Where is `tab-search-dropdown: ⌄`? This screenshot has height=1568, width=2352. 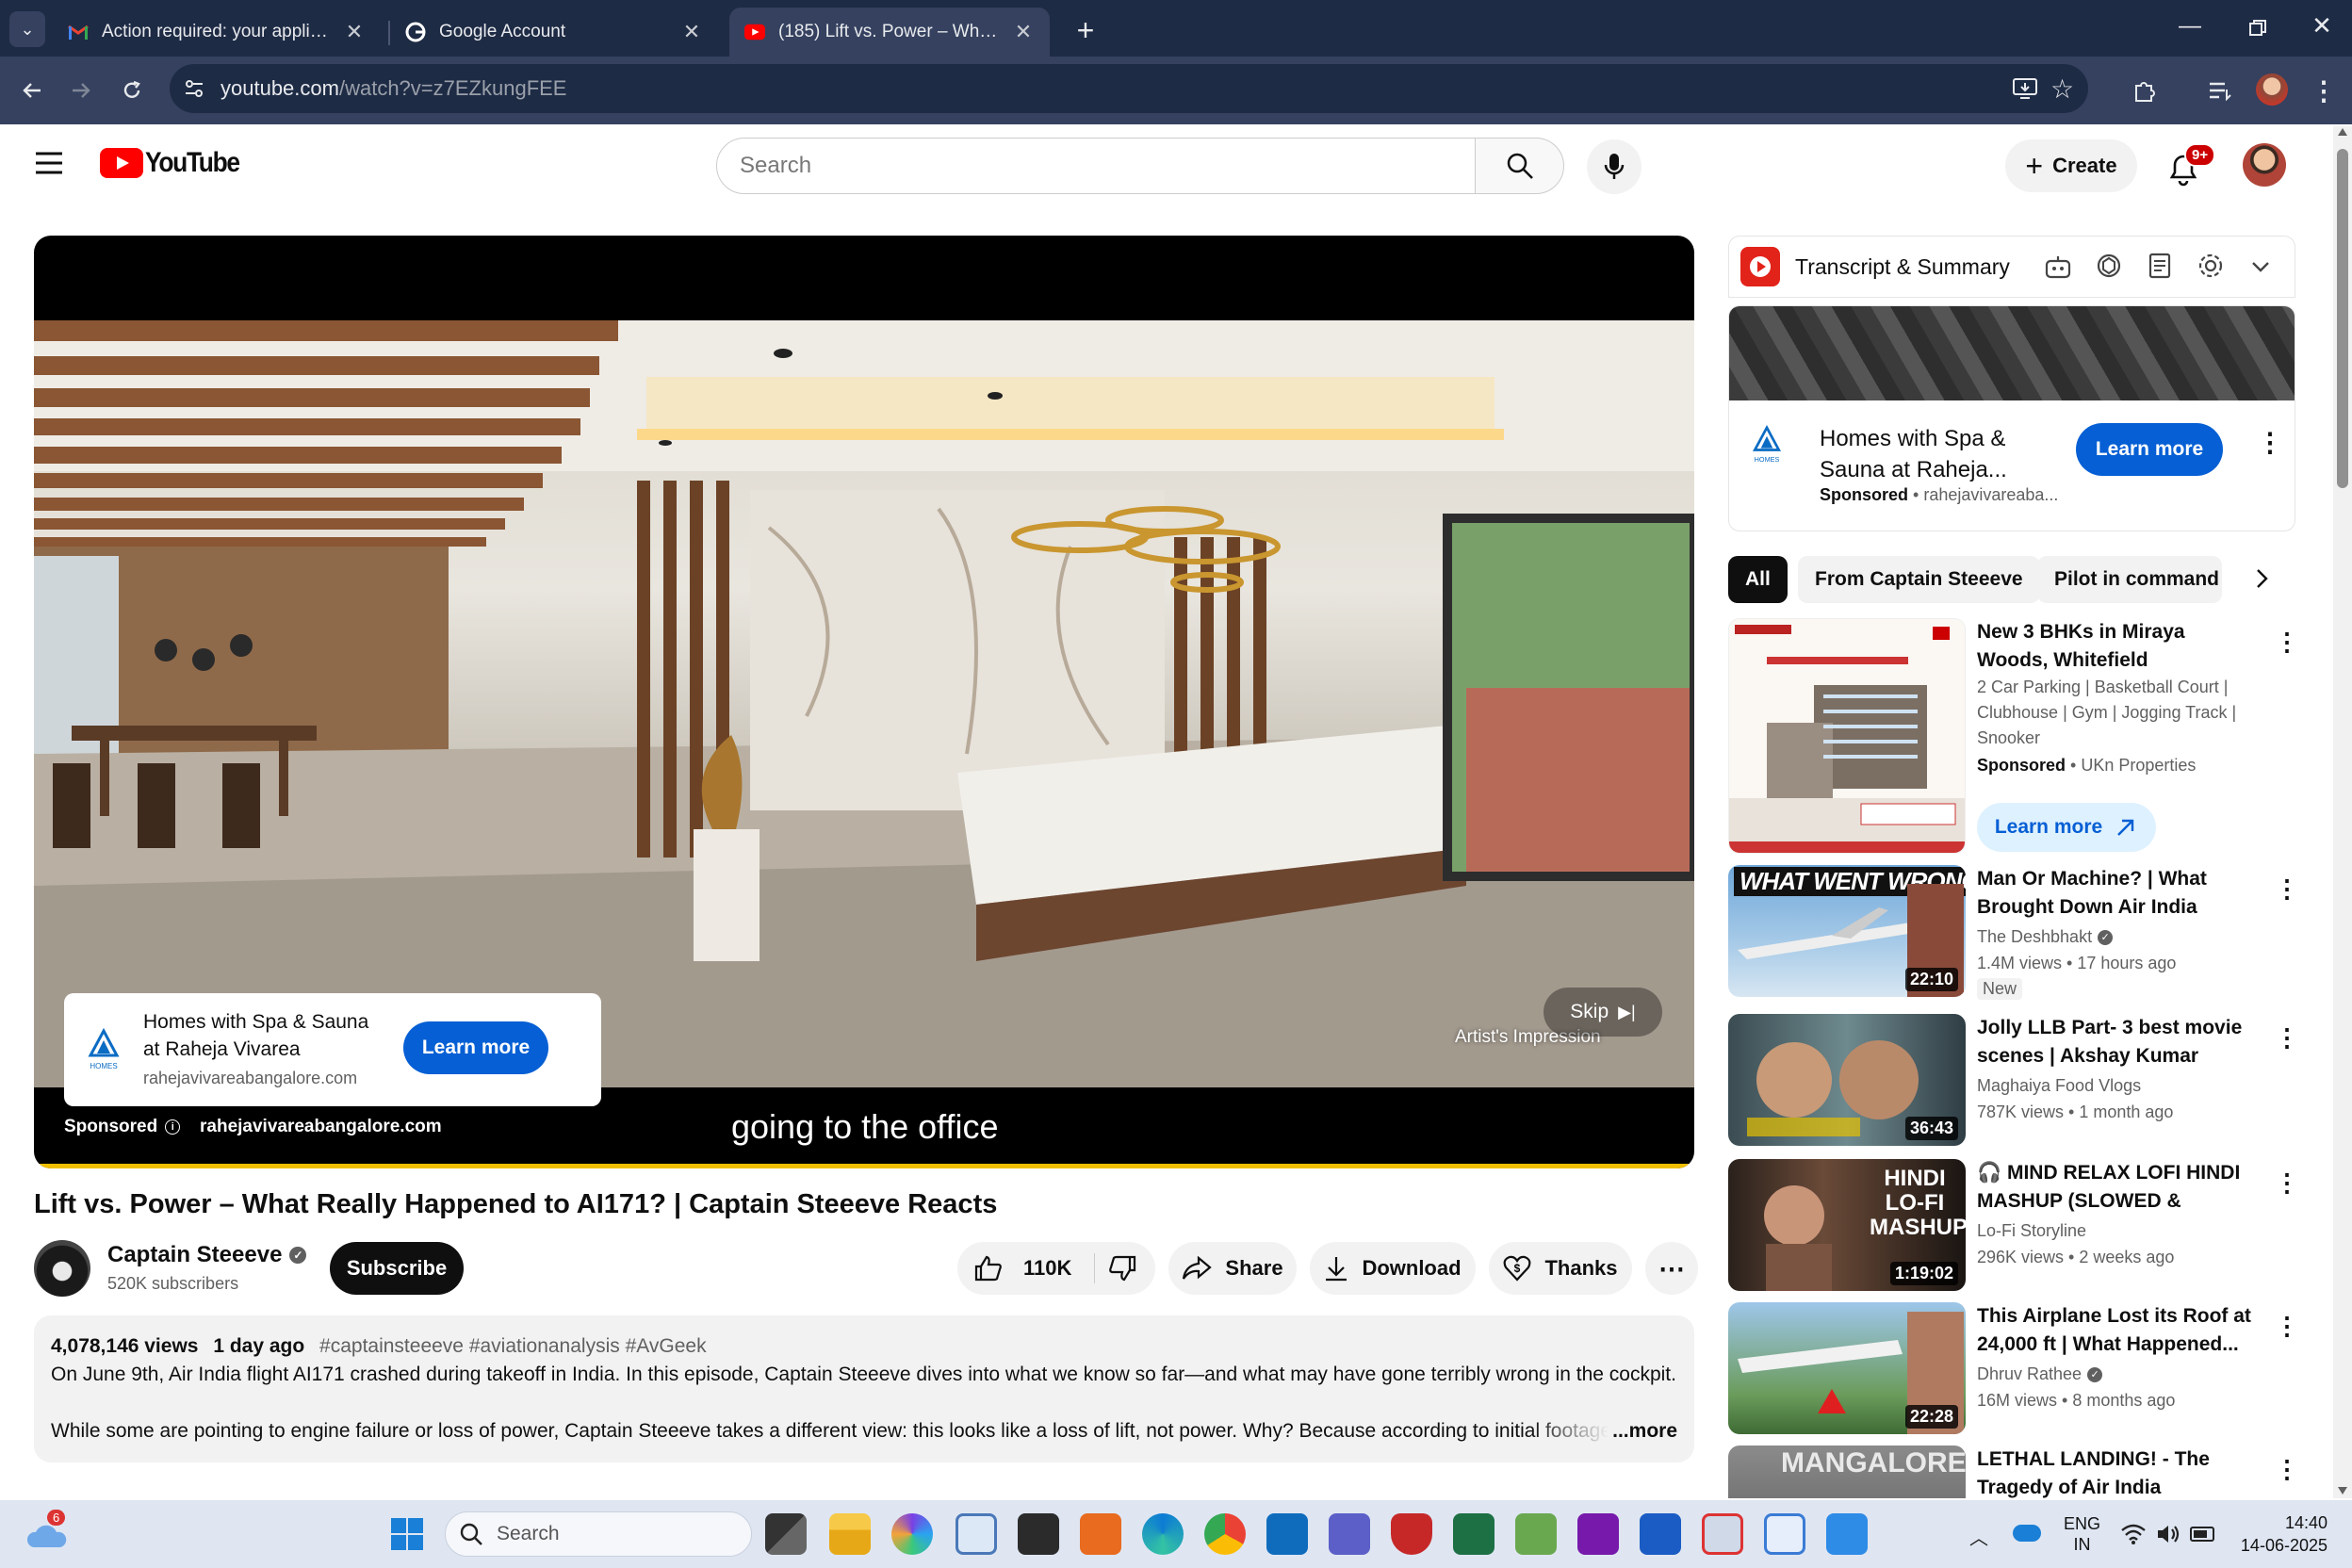
tab-search-dropdown: ⌄ is located at coordinates (27, 29).